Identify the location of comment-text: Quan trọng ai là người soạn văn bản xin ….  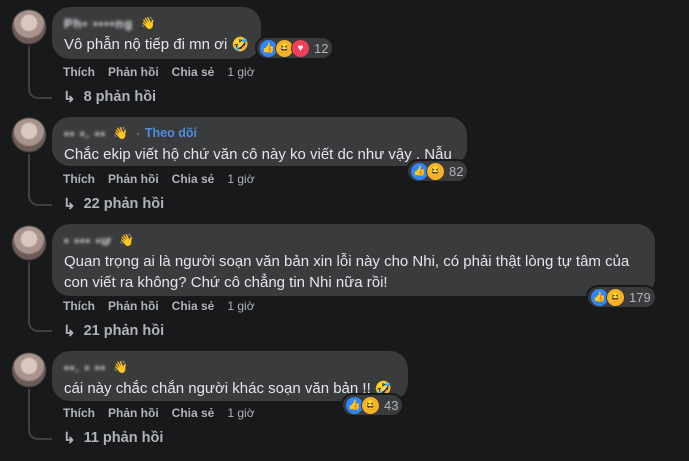
(347, 272).